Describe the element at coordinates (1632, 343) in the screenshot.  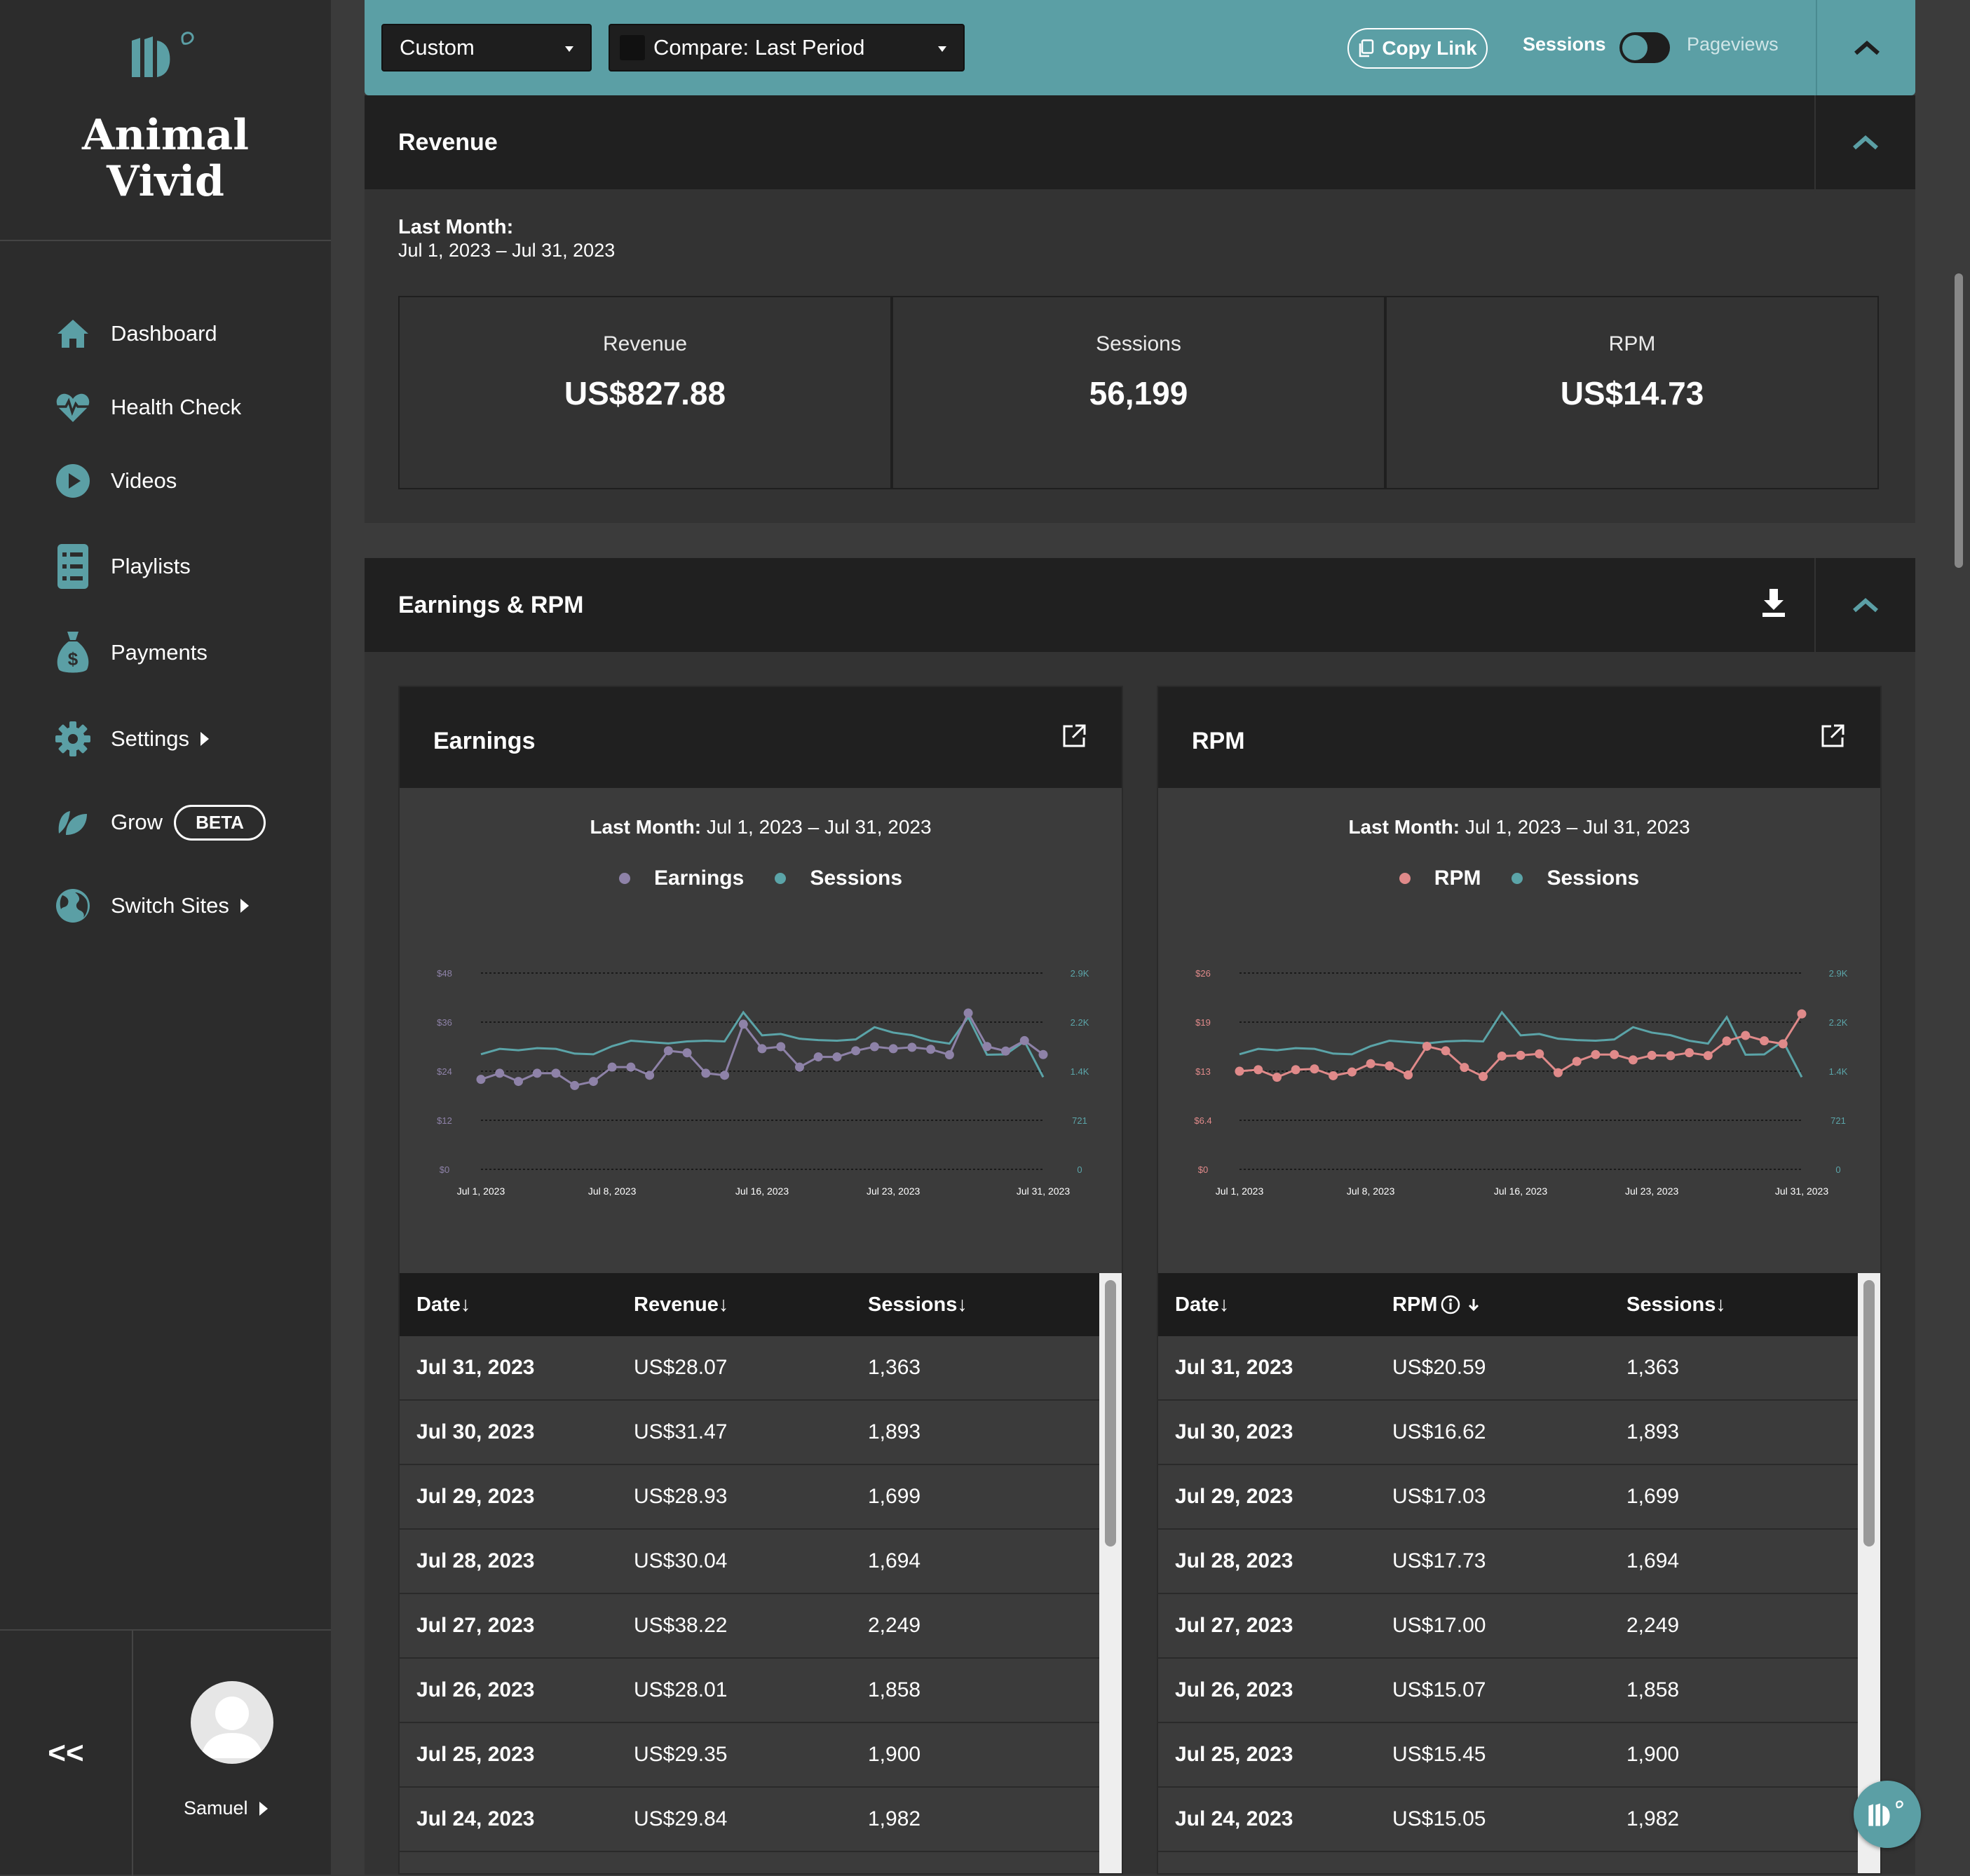
I see `stat-label: RPM` at that location.